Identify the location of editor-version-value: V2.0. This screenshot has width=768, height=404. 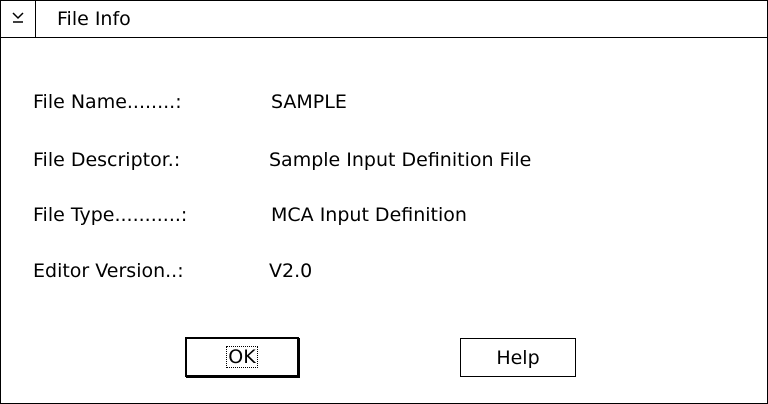
(291, 271).